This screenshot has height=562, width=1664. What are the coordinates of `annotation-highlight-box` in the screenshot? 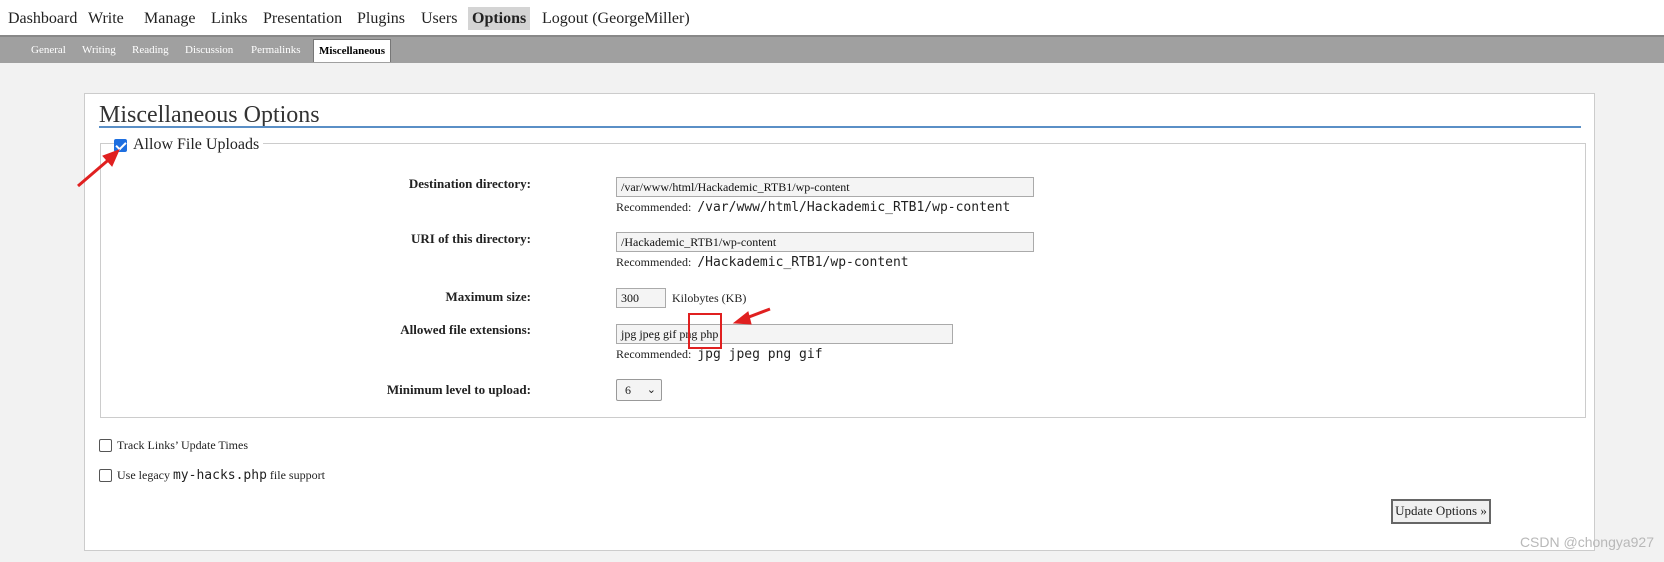 It's located at (705, 331).